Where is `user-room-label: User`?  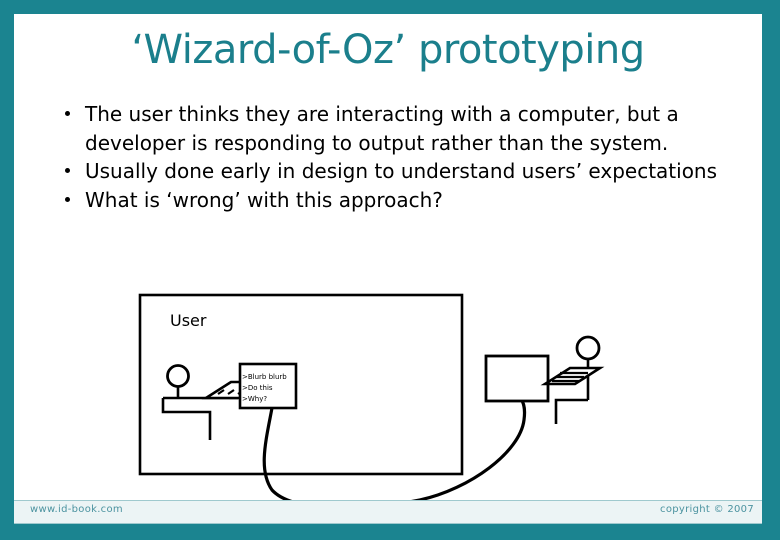
user-room-label: User is located at coordinates (188, 320).